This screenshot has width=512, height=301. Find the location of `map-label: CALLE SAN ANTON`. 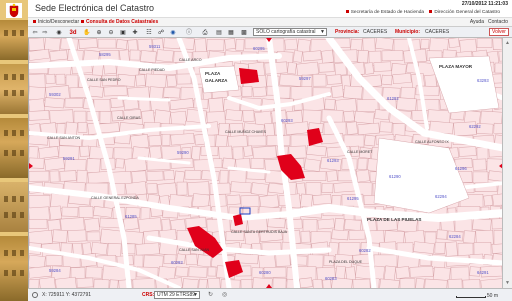

map-label: CALLE SAN ANTON is located at coordinates (64, 138).